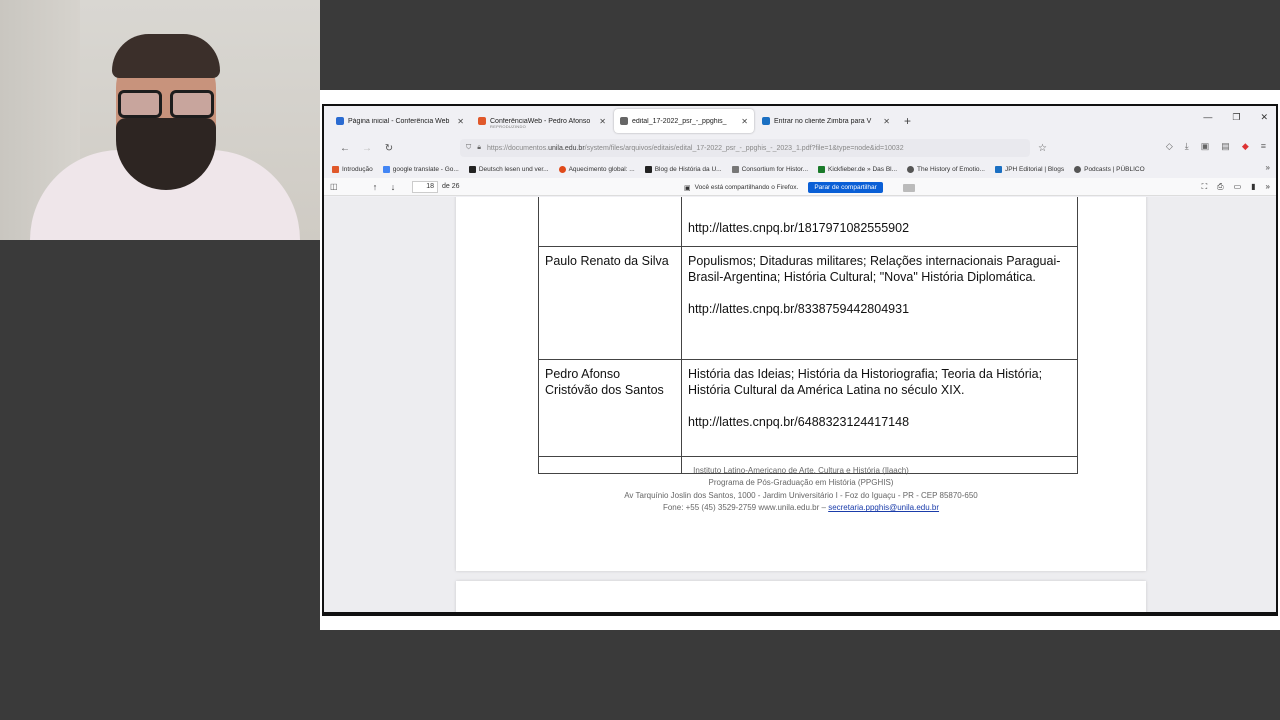 The width and height of the screenshot is (1280, 720). I want to click on back-arrow-icon: ←, so click(345, 148).